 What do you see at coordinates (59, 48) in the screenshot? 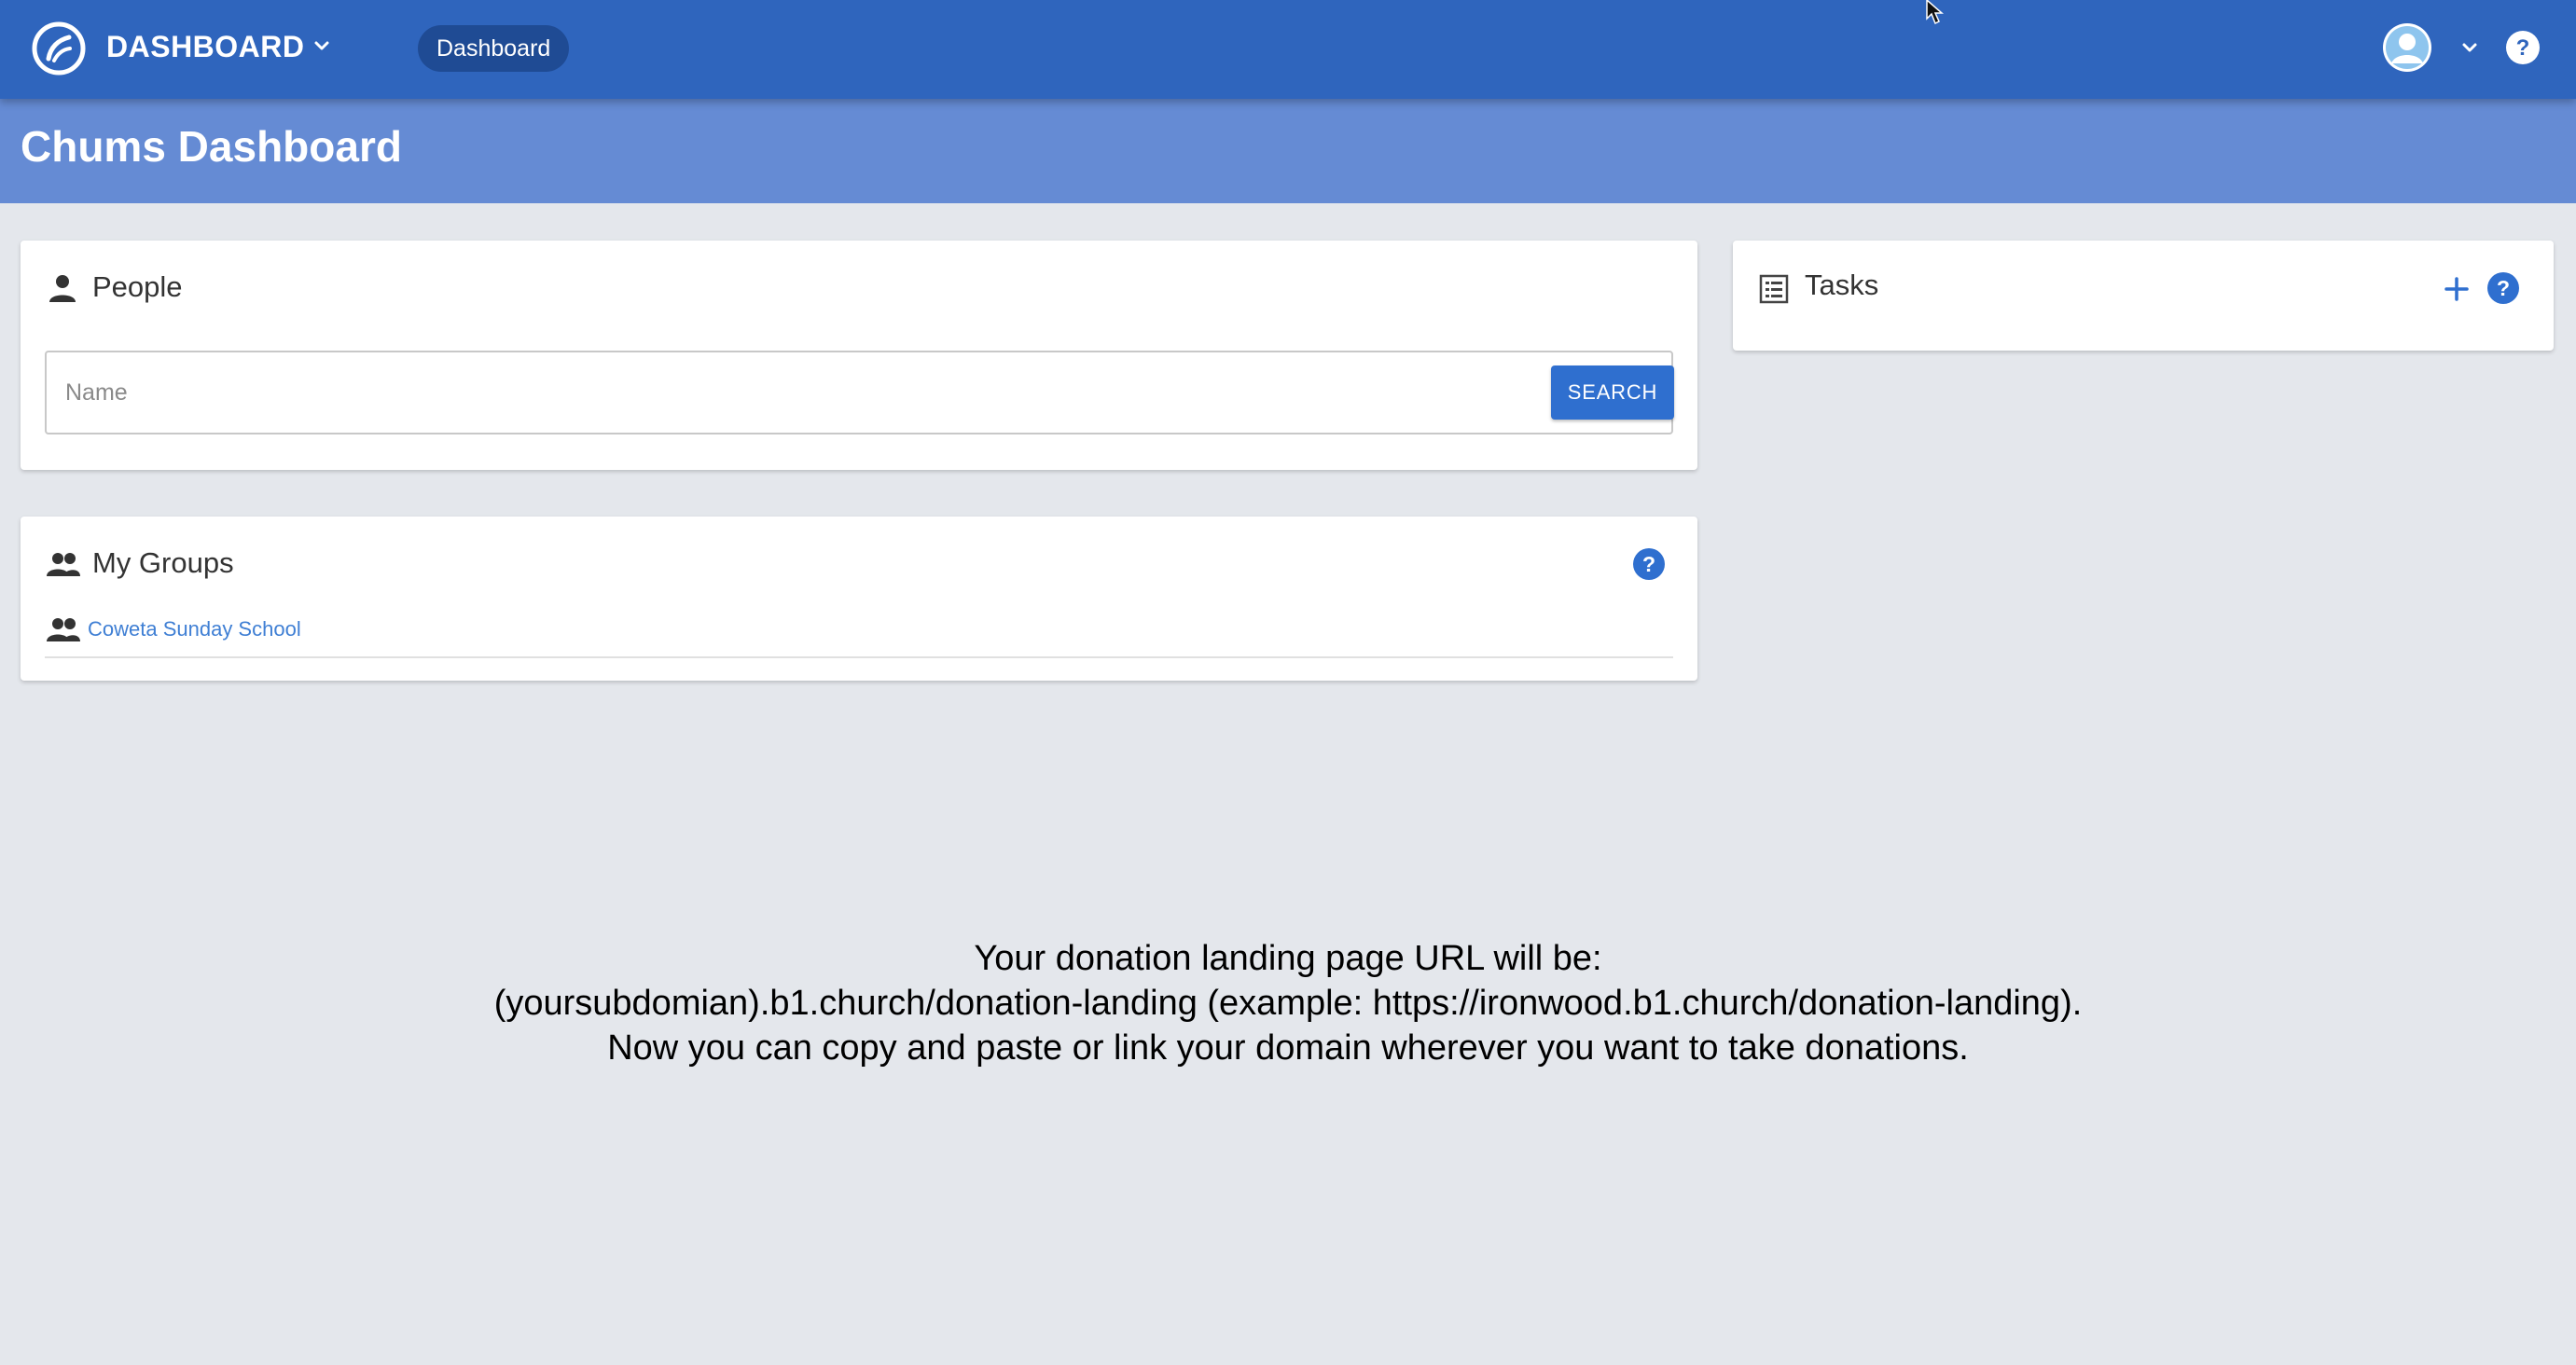
I see `b1-logo-icon` at bounding box center [59, 48].